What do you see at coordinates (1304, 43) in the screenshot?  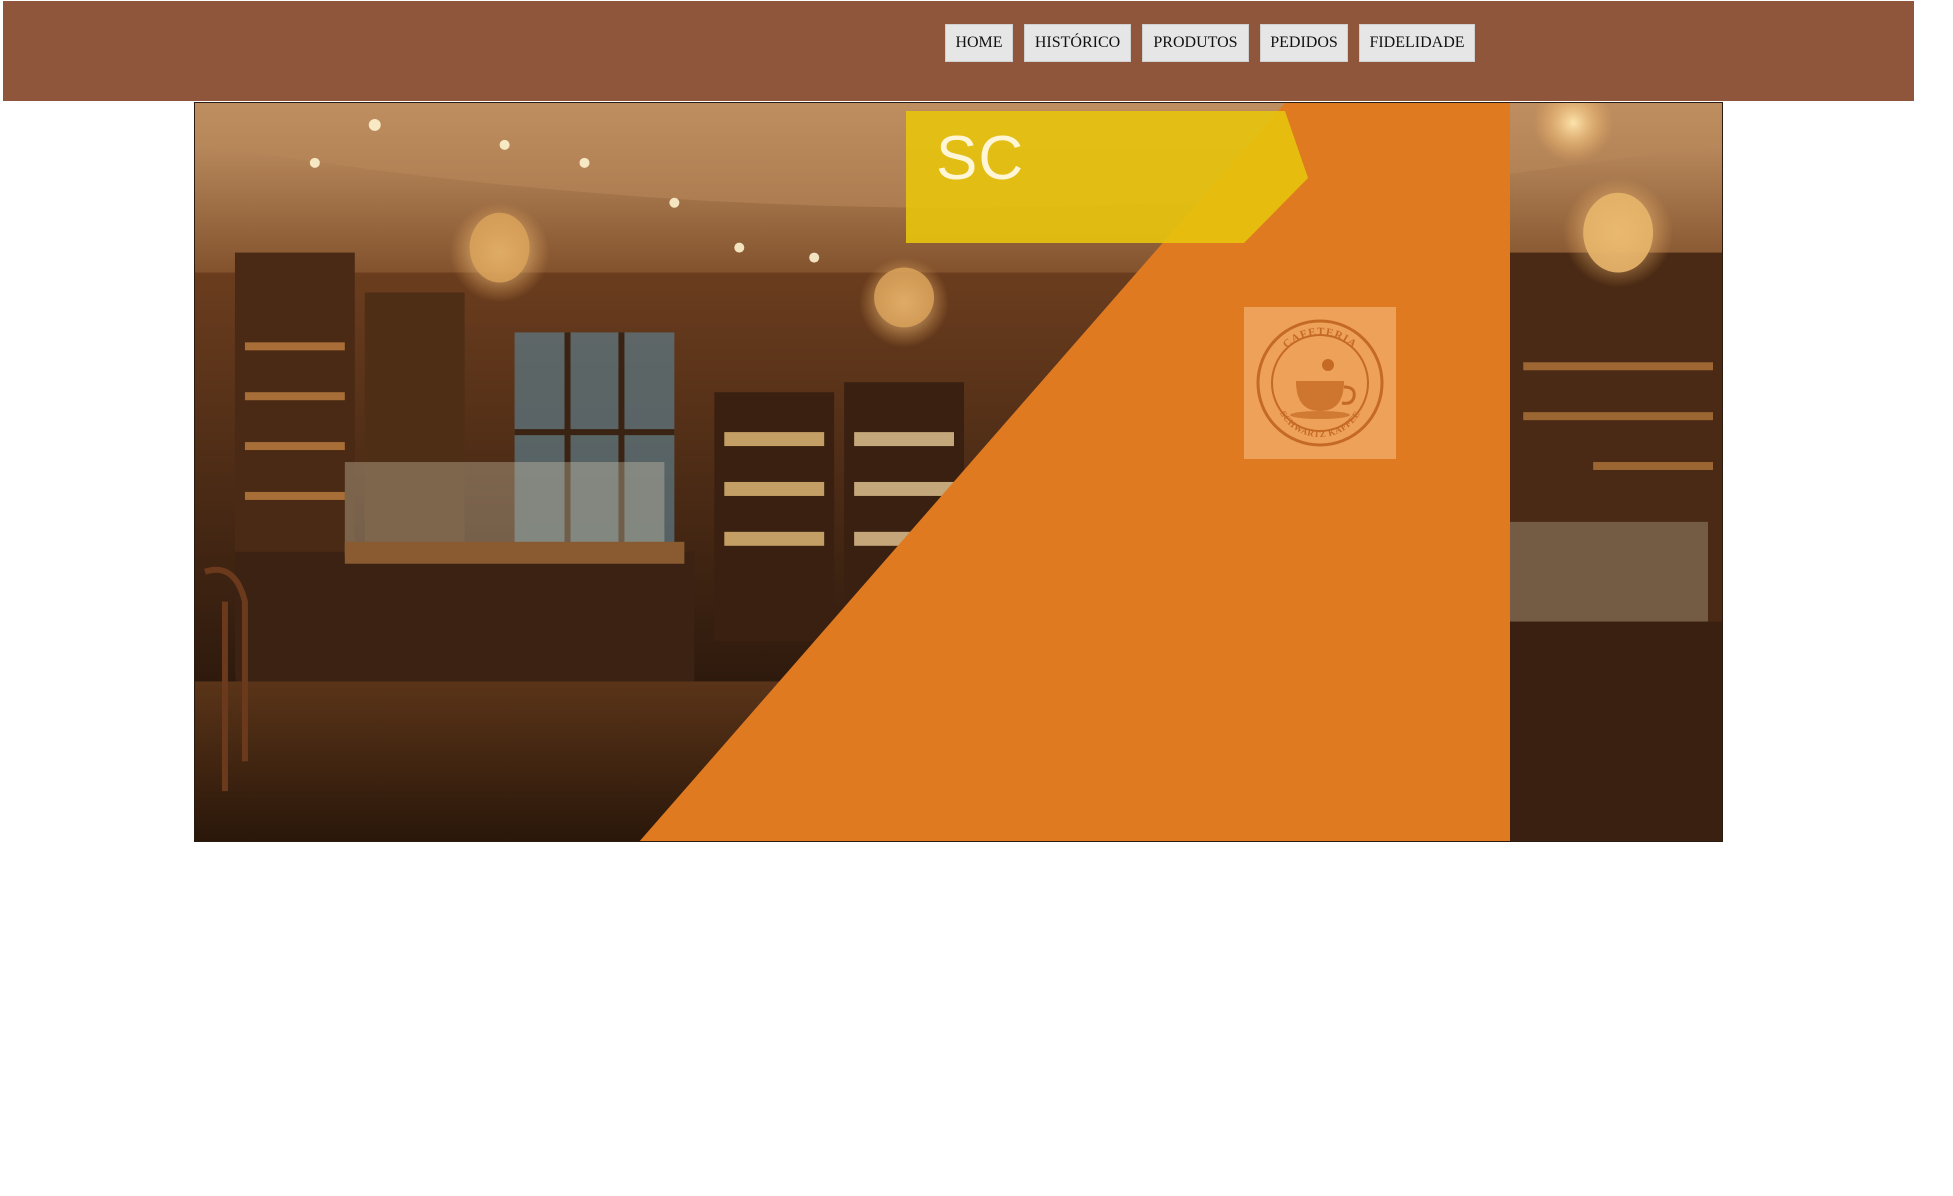 I see `nav-pedidos-button: PEDIDOS` at bounding box center [1304, 43].